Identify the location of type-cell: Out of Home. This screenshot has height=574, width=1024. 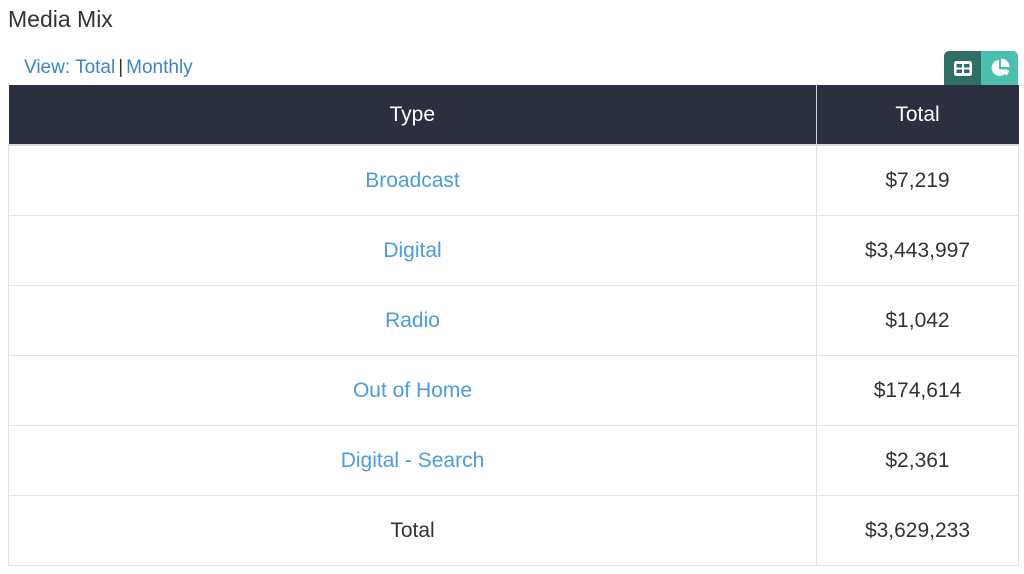
(412, 390).